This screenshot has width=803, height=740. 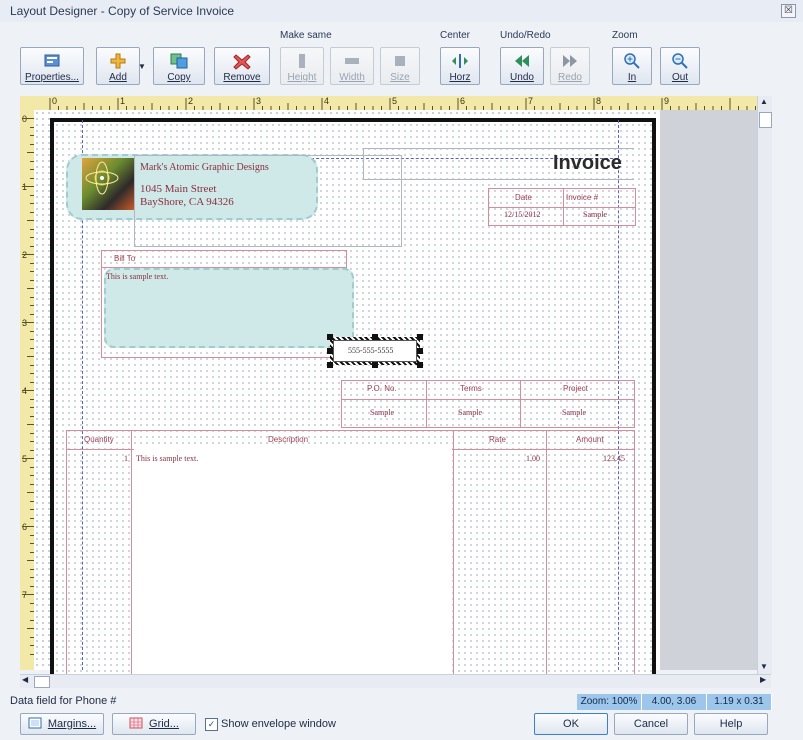 What do you see at coordinates (306, 35) in the screenshot?
I see `make-same-label: Make same` at bounding box center [306, 35].